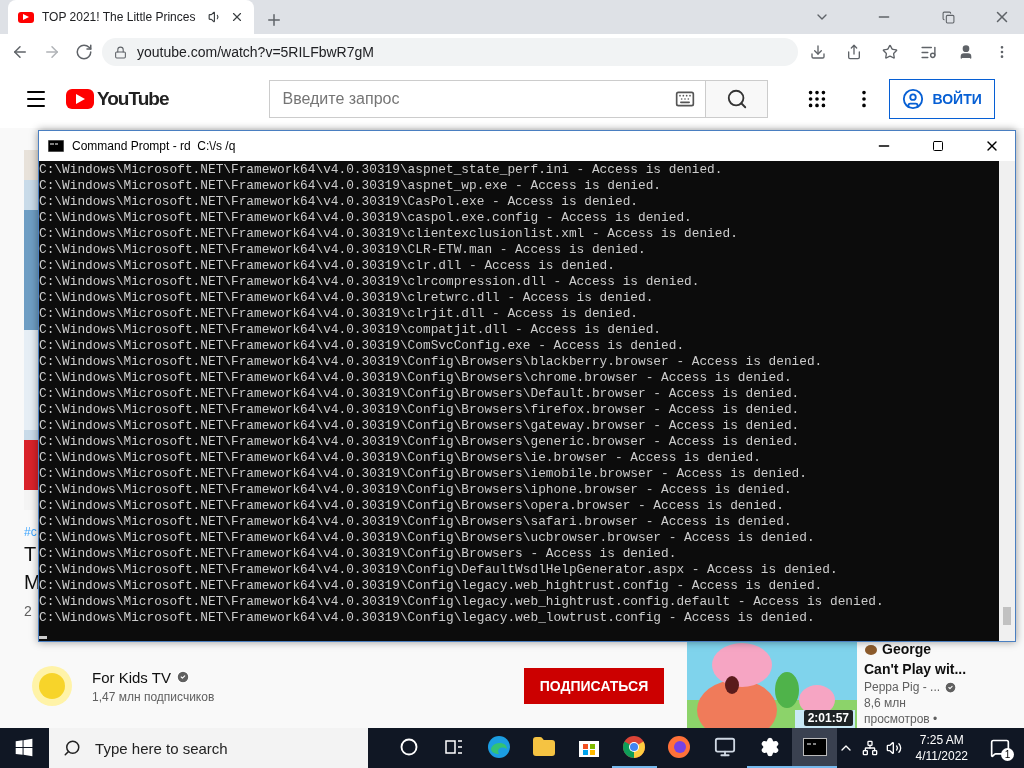  I want to click on user-circle-icon, so click(913, 99).